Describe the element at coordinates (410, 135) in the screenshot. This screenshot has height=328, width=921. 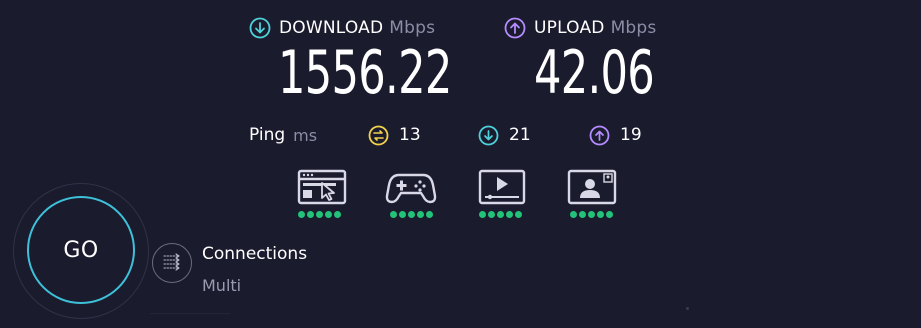
I see `idle-ping-value: 13` at that location.